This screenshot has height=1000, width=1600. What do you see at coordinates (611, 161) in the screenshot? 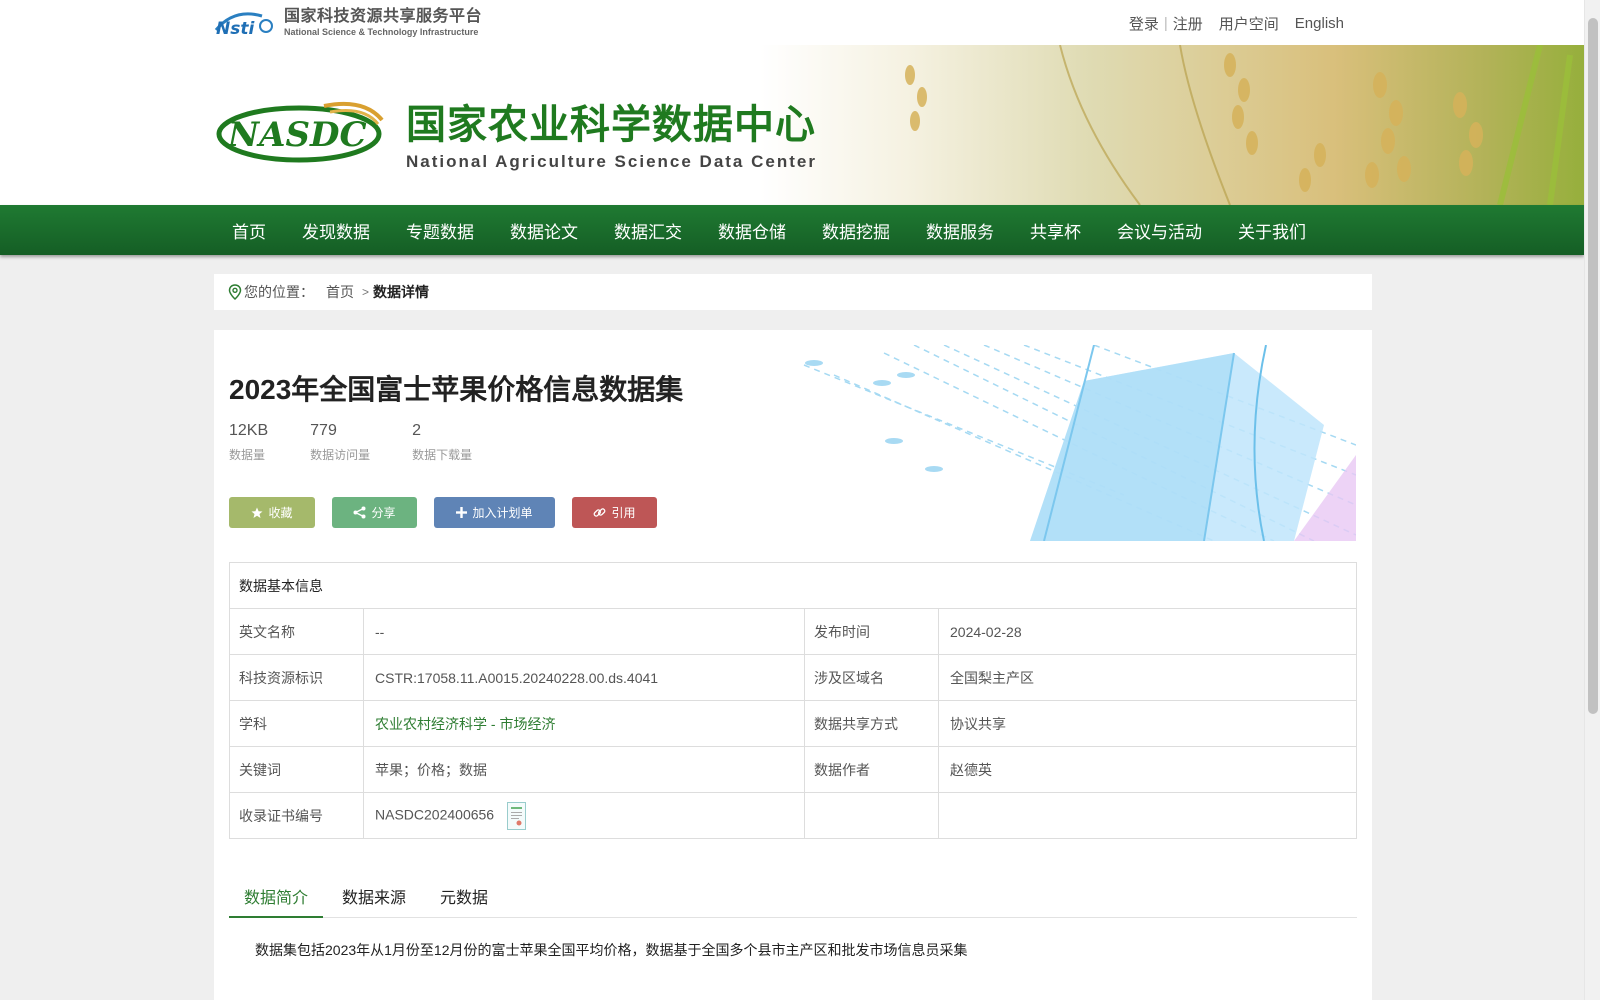
I see `center-name-en: National Agriculture Science Data Center` at bounding box center [611, 161].